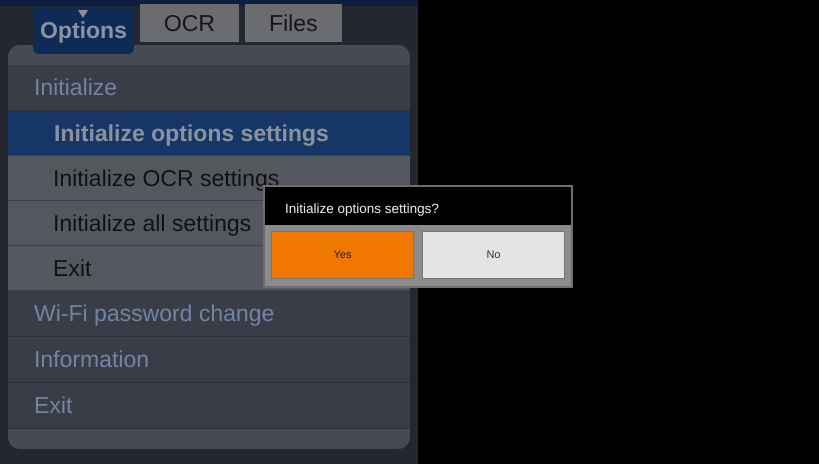 This screenshot has width=819, height=464. I want to click on caret-icon, so click(83, 14).